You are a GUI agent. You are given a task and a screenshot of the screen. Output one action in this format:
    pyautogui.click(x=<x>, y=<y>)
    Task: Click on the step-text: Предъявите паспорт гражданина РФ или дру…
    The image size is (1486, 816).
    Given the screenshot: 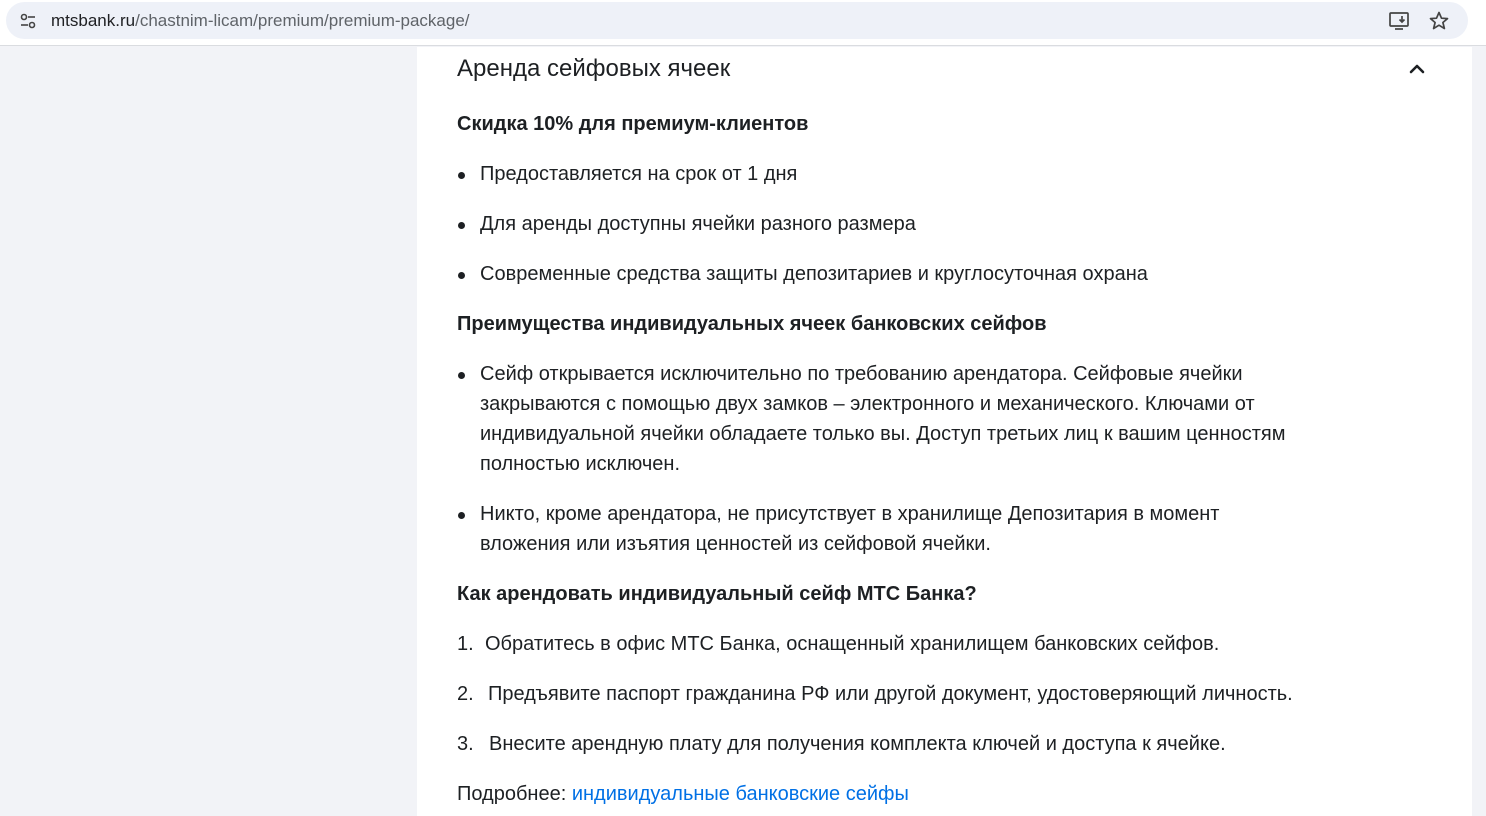 What is the action you would take?
    pyautogui.click(x=890, y=694)
    